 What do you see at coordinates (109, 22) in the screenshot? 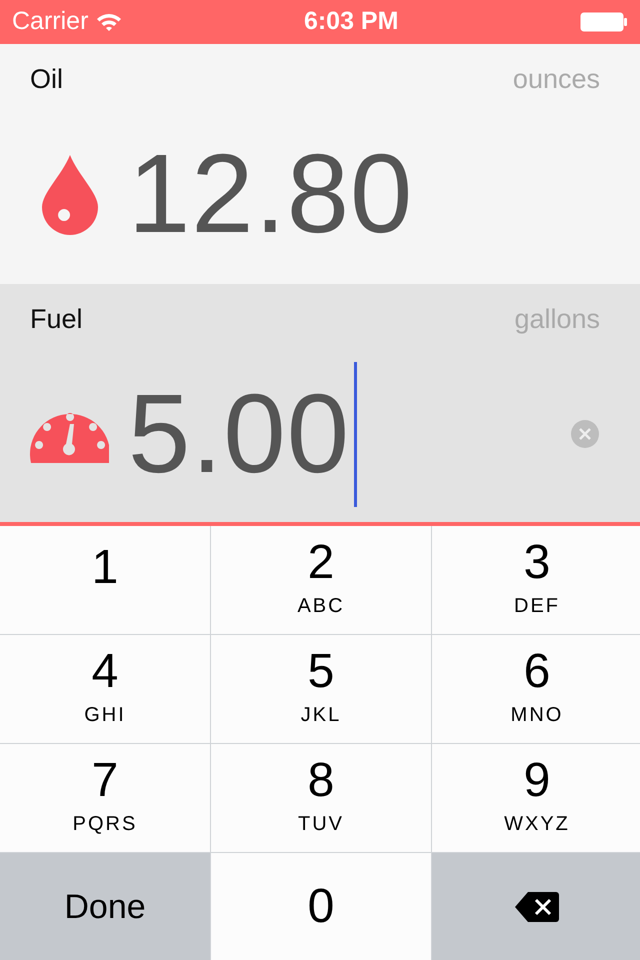
I see `wifi-icon` at bounding box center [109, 22].